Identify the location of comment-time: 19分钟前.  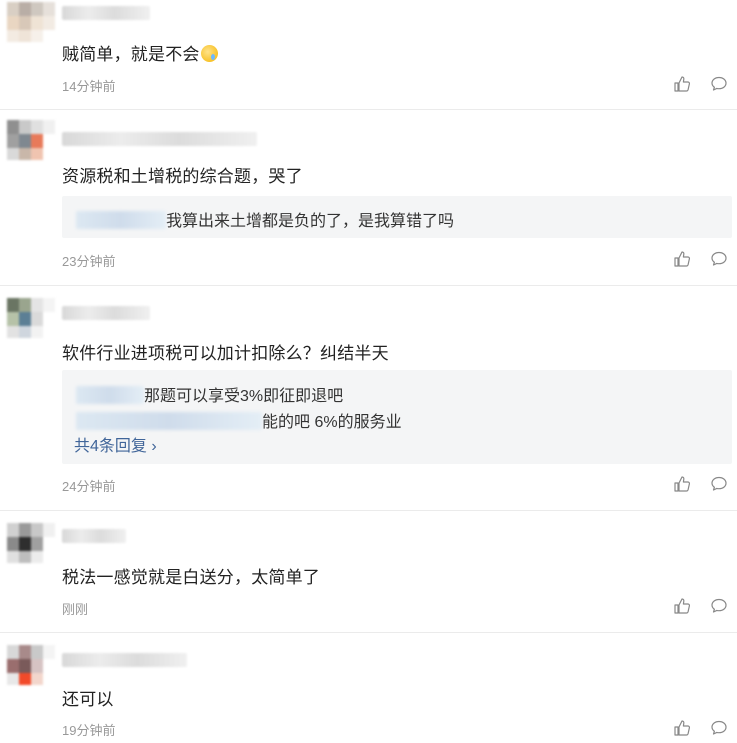
(89, 730).